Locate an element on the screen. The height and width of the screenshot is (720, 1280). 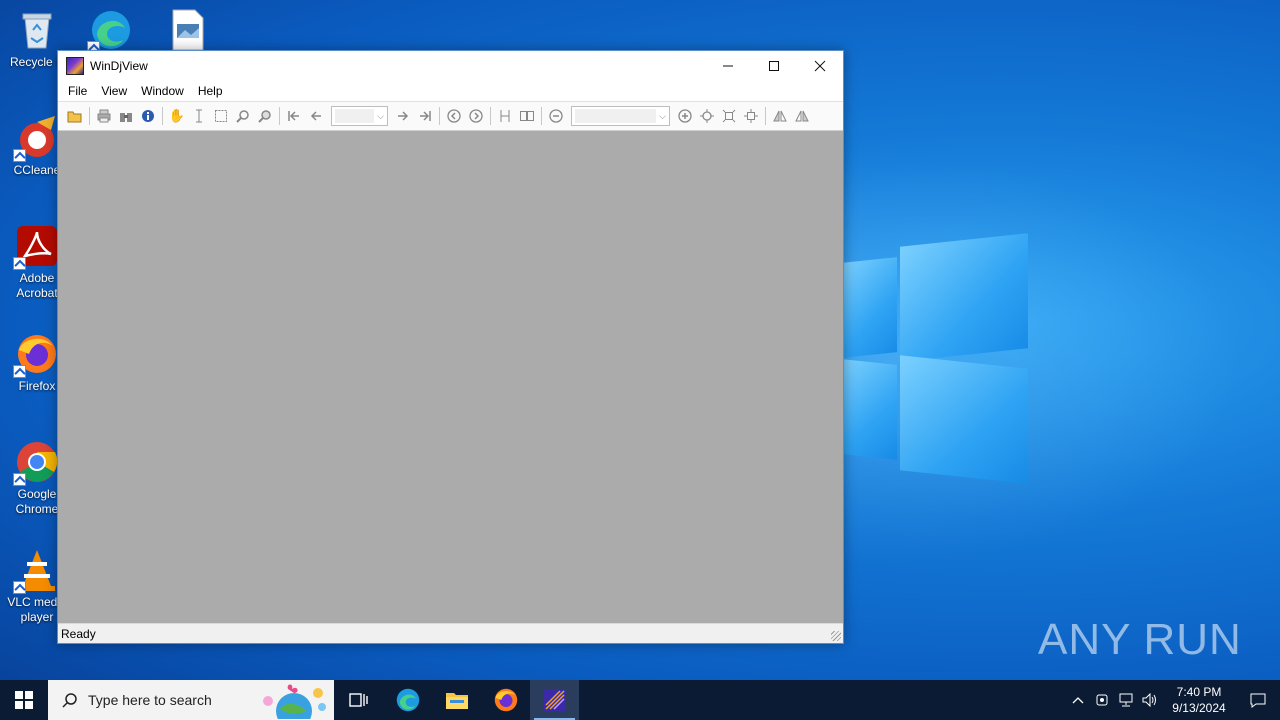
chrome-icon is located at coordinates (36, 463).